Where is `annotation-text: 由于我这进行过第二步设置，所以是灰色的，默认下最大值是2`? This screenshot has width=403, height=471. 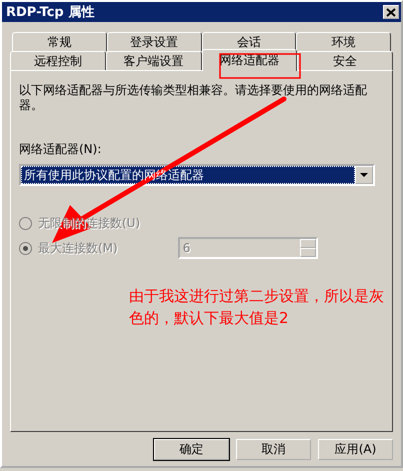 annotation-text: 由于我这进行过第二步设置，所以是灰色的，默认下最大值是2 is located at coordinates (256, 307).